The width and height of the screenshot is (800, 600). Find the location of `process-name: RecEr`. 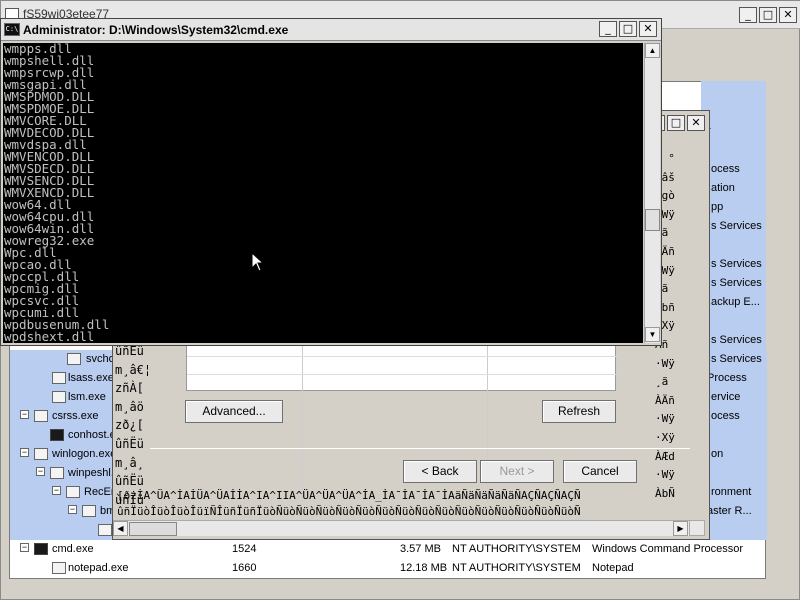

process-name: RecEr is located at coordinates (99, 492).